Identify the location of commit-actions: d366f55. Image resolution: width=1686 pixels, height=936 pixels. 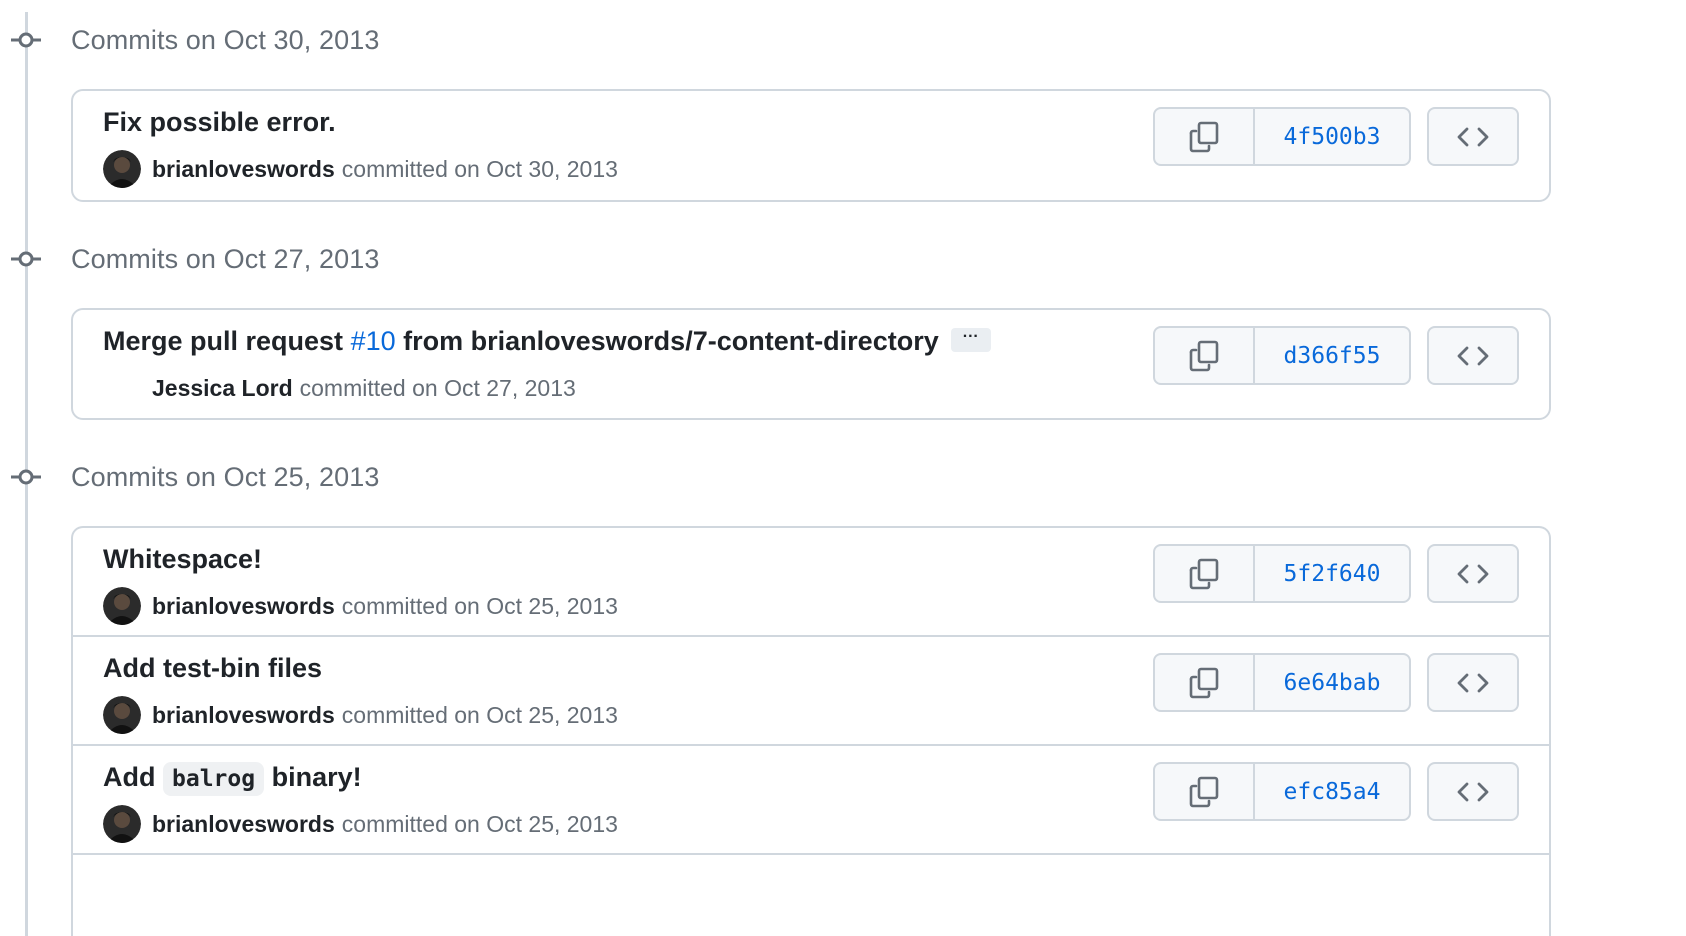
(1336, 355).